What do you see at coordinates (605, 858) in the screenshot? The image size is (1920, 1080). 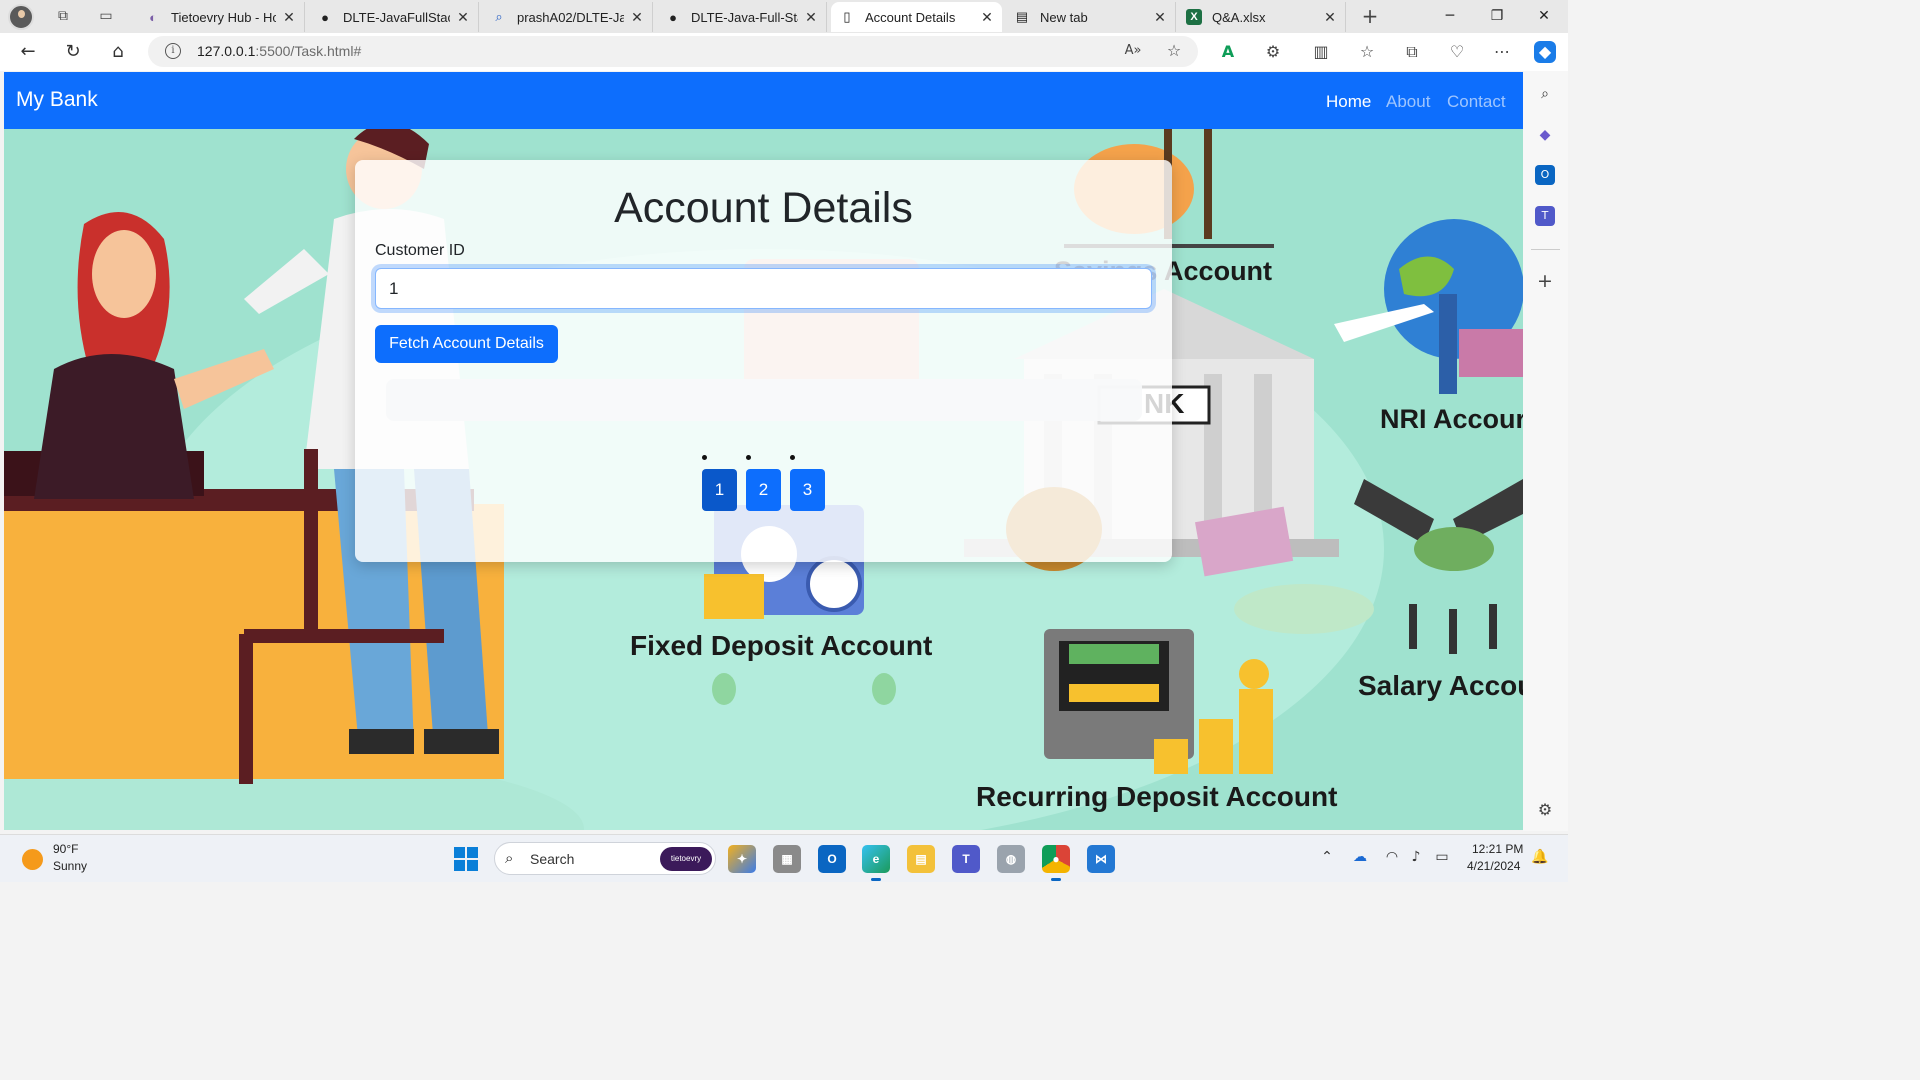 I see `taskbar-search-box: ⌕ Search tietoevry` at bounding box center [605, 858].